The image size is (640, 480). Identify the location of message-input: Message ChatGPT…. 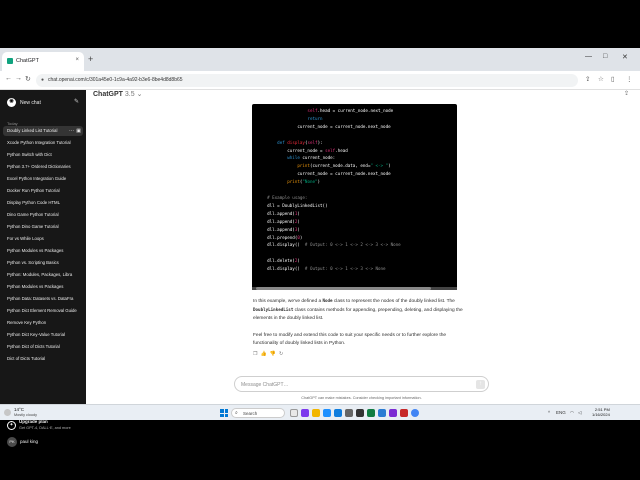
(265, 385).